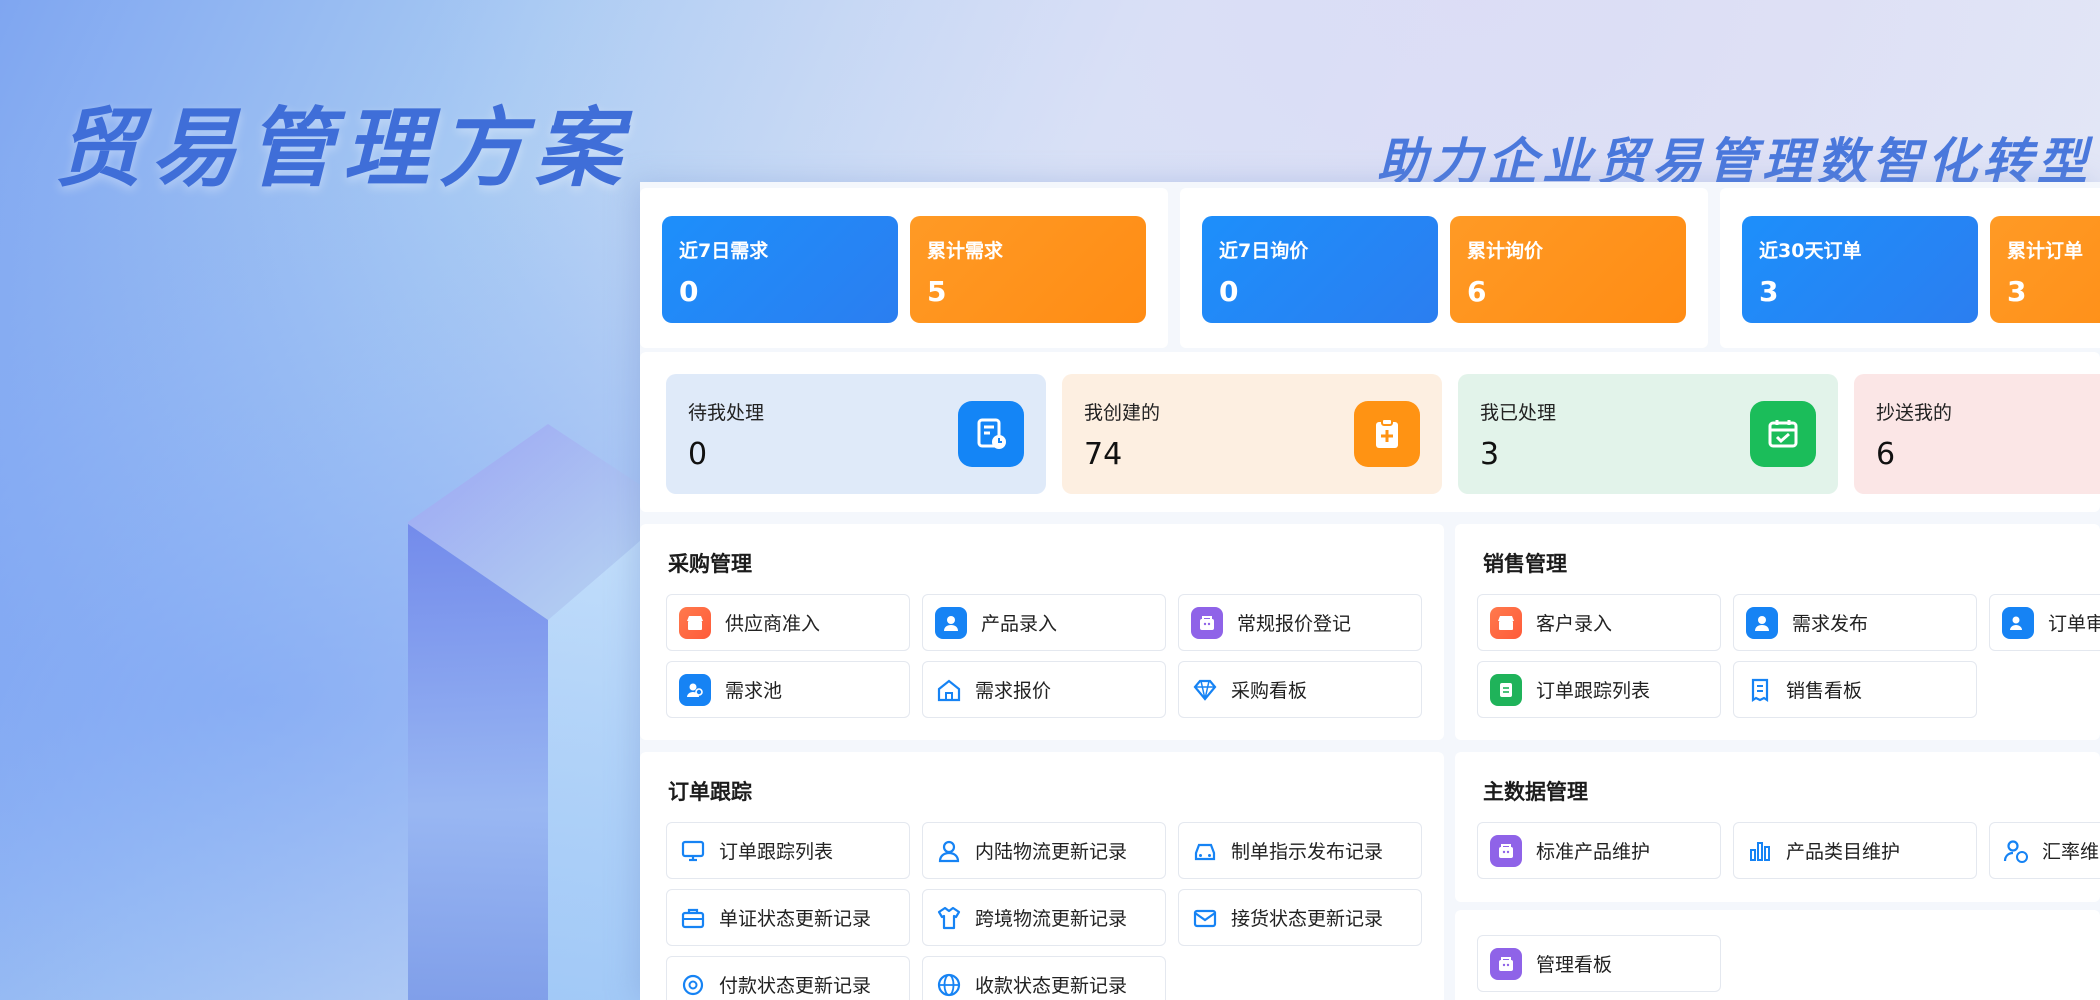  I want to click on shirt-icon, so click(949, 918).